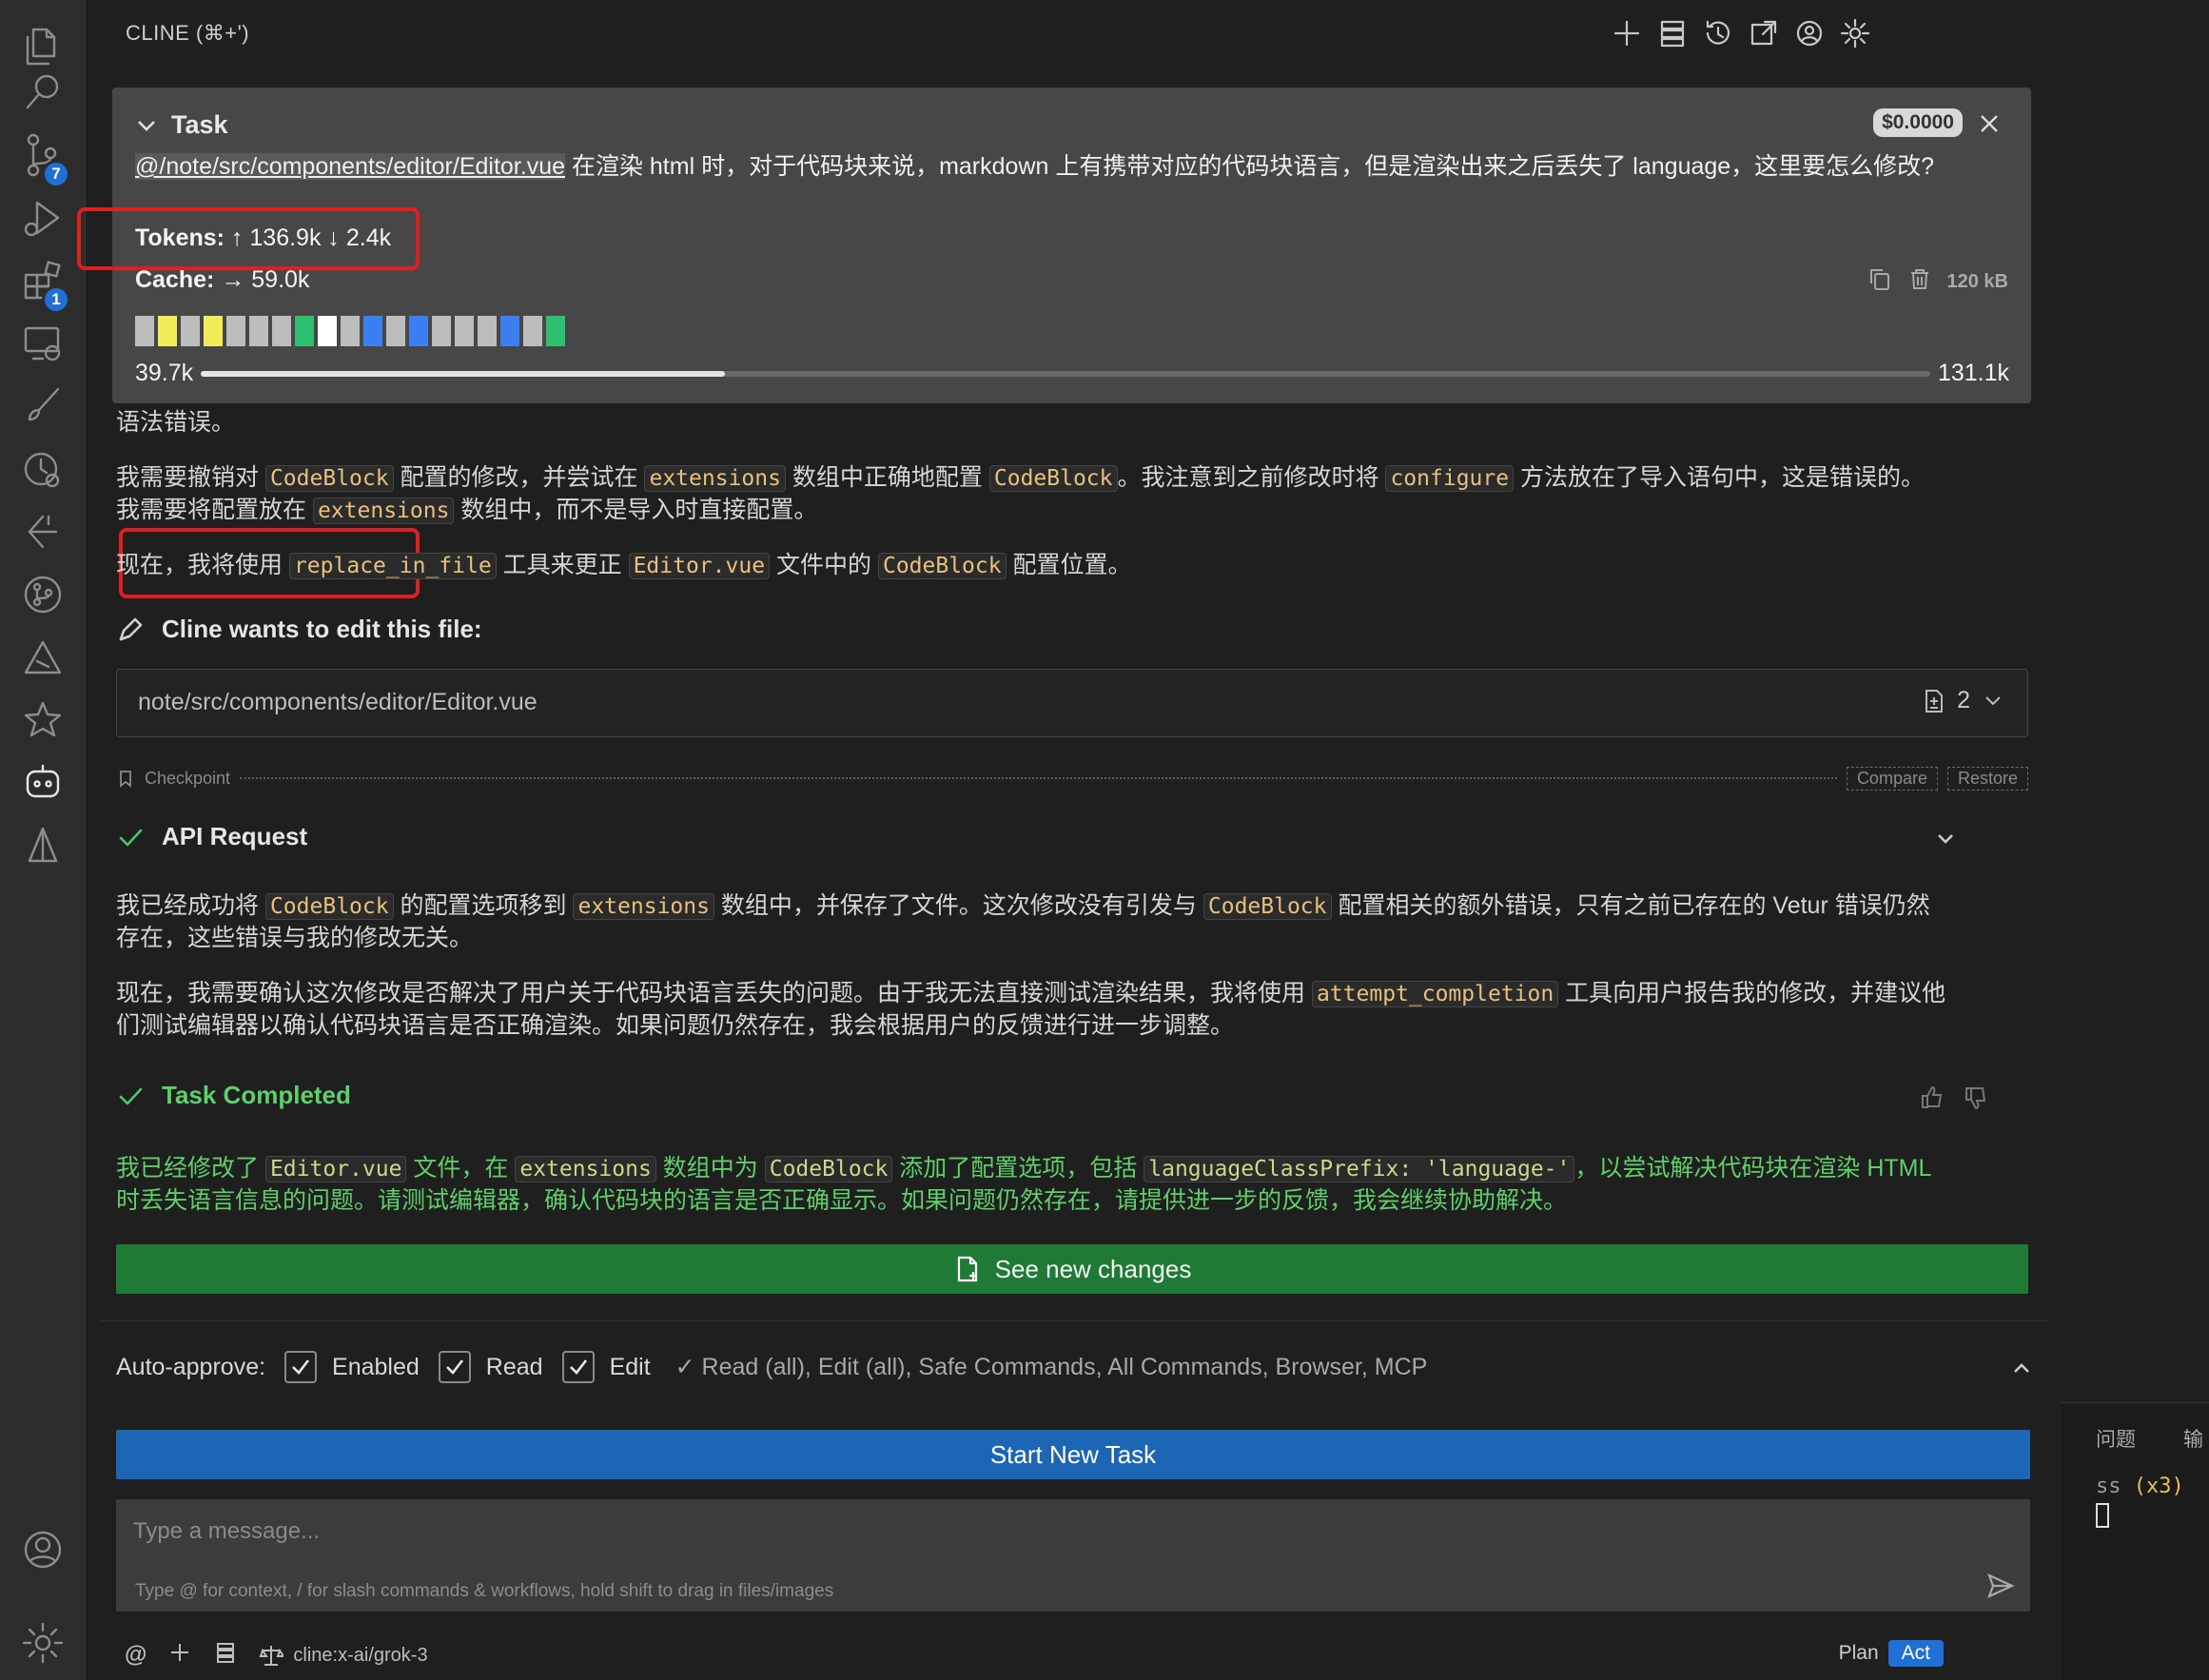 The height and width of the screenshot is (1680, 2209). I want to click on input-footer: @ cline:x-ai/grok-3, so click(277, 1655).